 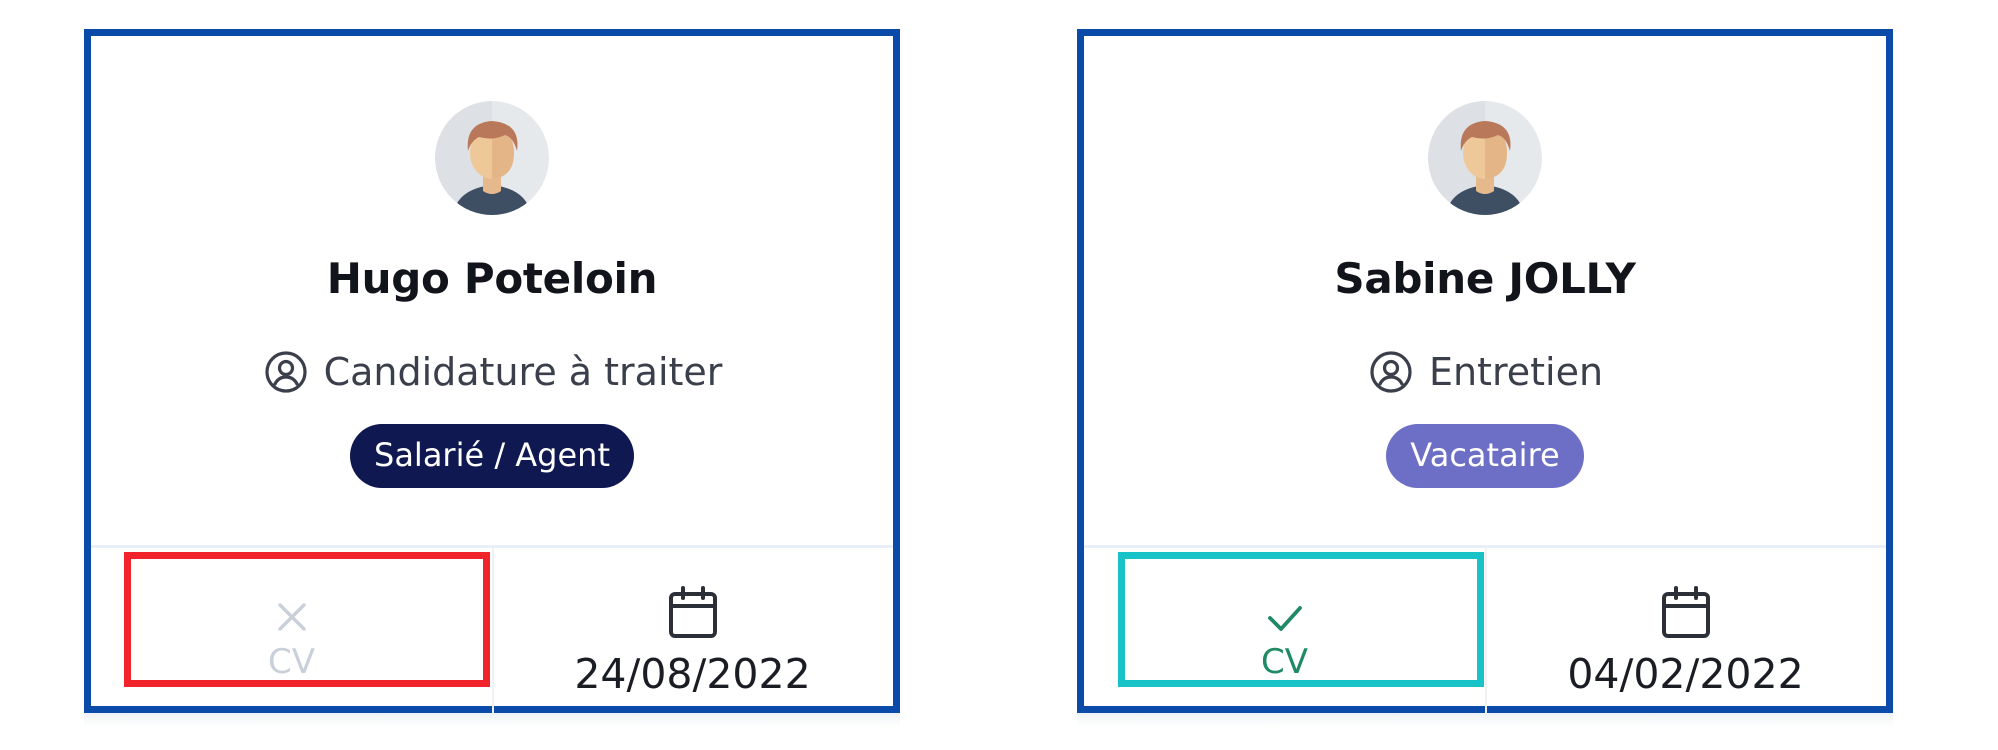 What do you see at coordinates (492, 278) in the screenshot?
I see `candidate-name: Hugo Poteloin` at bounding box center [492, 278].